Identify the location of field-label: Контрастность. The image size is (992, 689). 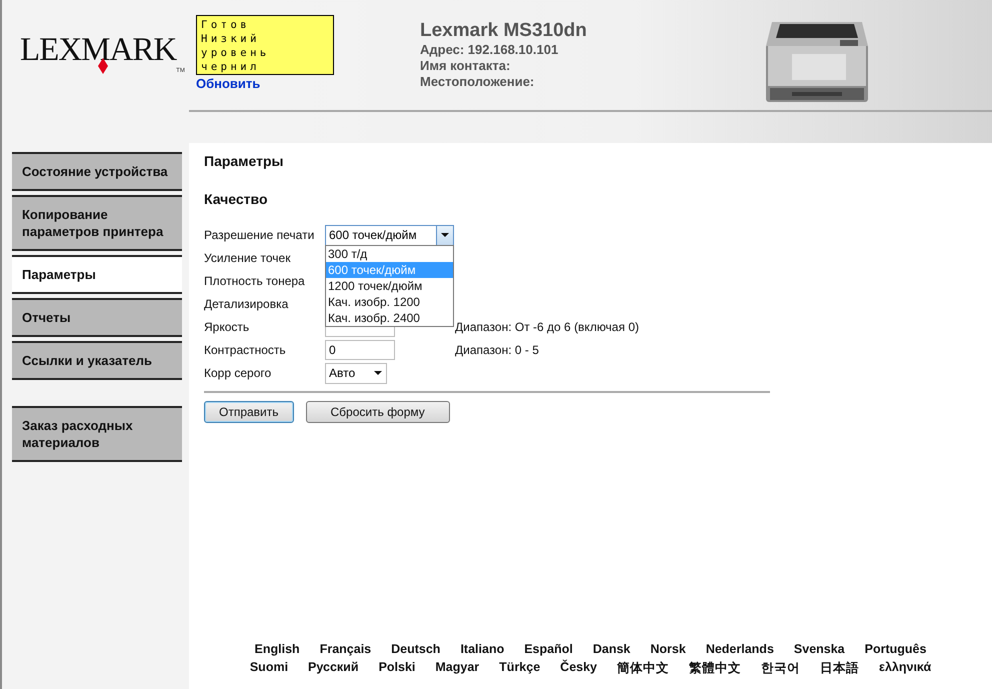
(245, 350).